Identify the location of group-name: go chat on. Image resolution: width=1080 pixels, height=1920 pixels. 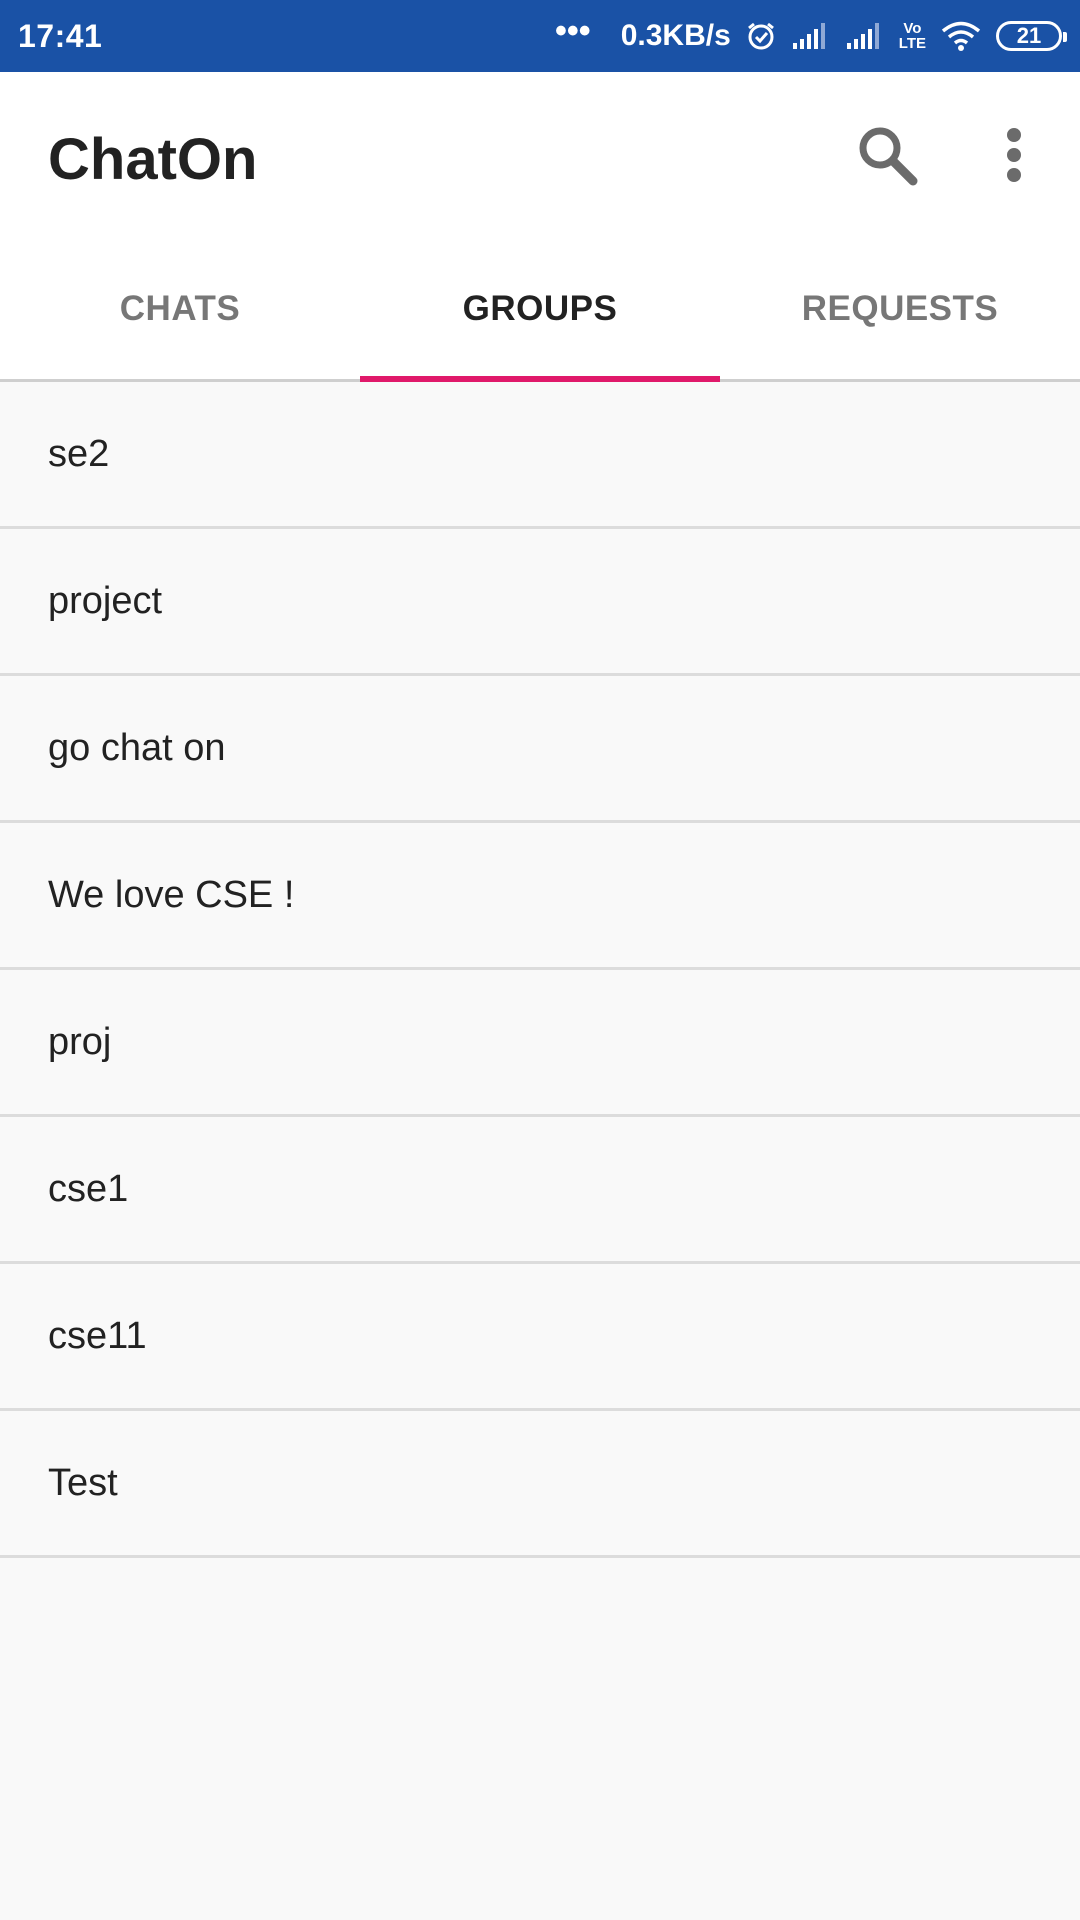
(137, 747).